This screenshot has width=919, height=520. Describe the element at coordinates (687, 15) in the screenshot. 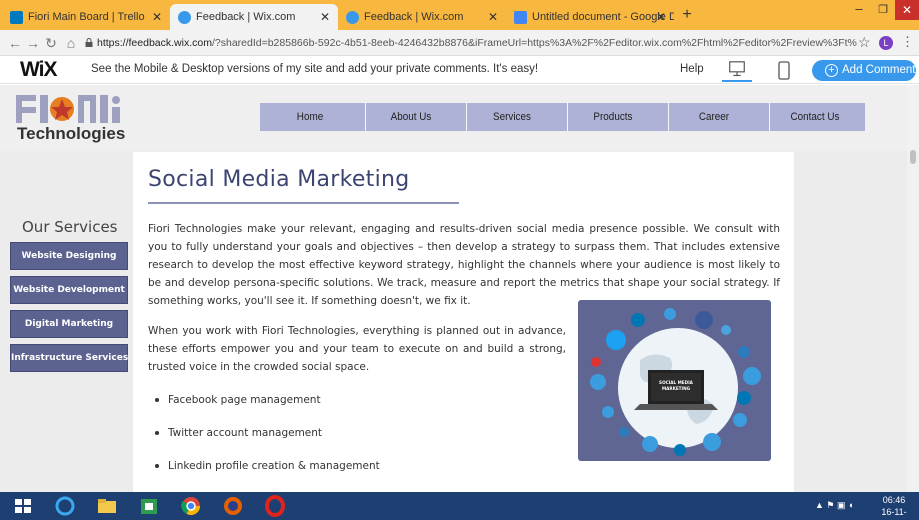

I see `new-tab-button: +` at that location.